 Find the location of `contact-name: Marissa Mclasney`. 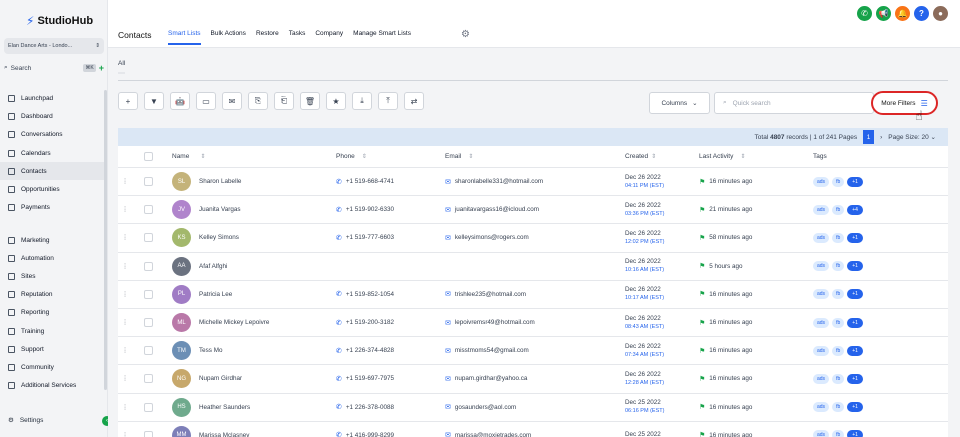

contact-name: Marissa Mclasney is located at coordinates (224, 434).